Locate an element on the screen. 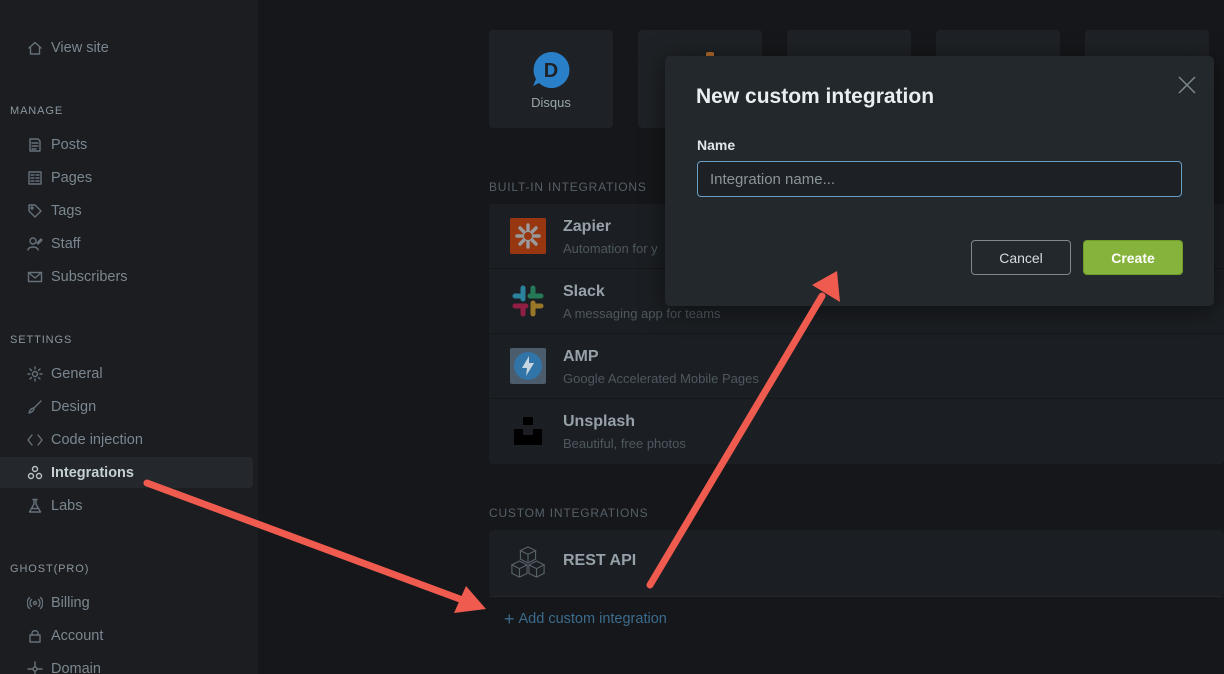  sidebar-item-pages: Pages is located at coordinates (126, 177).